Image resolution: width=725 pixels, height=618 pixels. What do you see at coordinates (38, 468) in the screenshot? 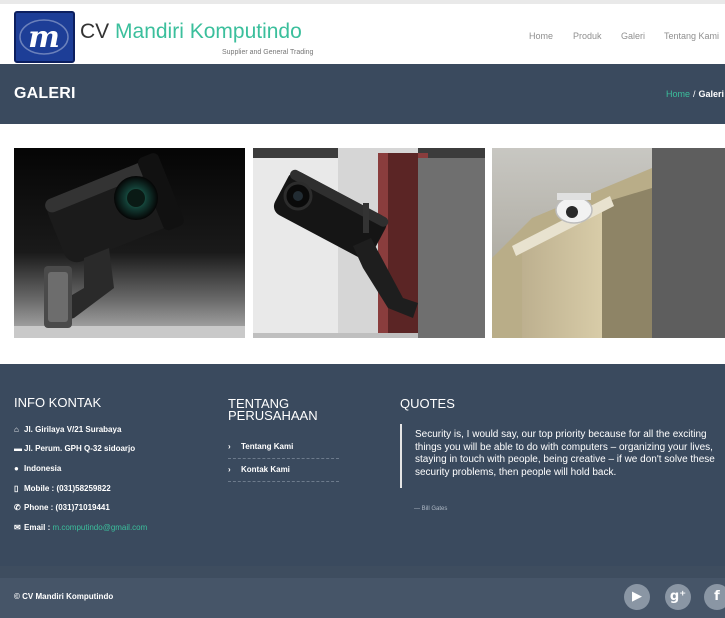
I see `country: ● Indonesia` at bounding box center [38, 468].